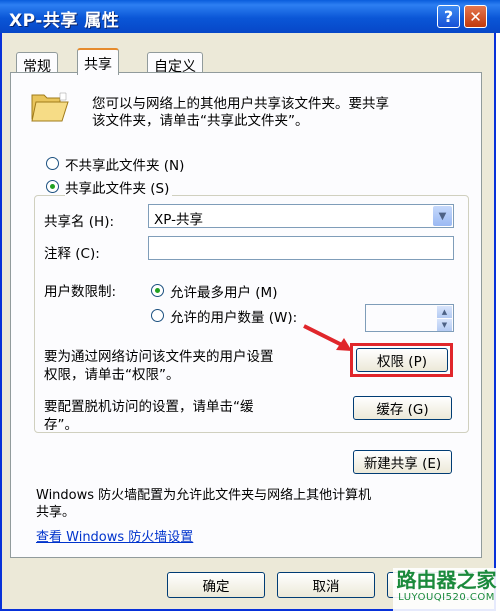 The width and height of the screenshot is (500, 613). What do you see at coordinates (178, 220) in the screenshot?
I see `share-name-value: XP-共享` at bounding box center [178, 220].